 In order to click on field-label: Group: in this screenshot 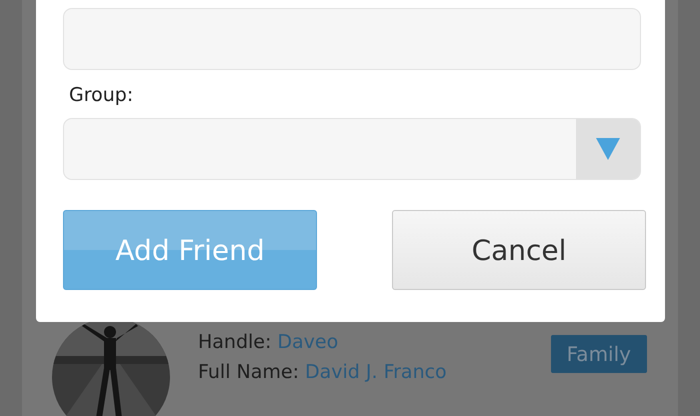, I will do `click(101, 95)`.